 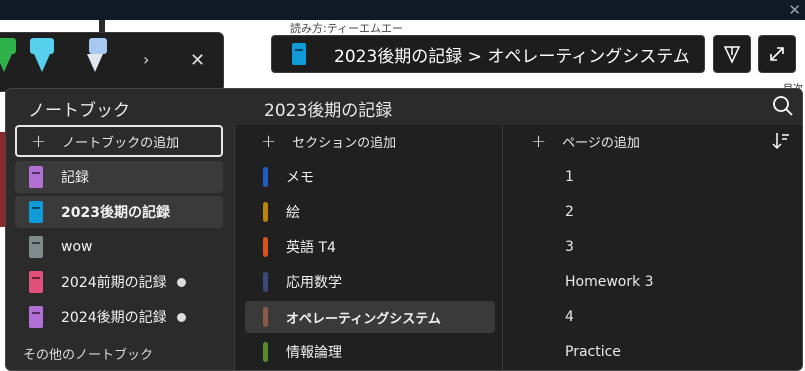 I want to click on notebook-item: 2024前期の記録, so click(x=119, y=282).